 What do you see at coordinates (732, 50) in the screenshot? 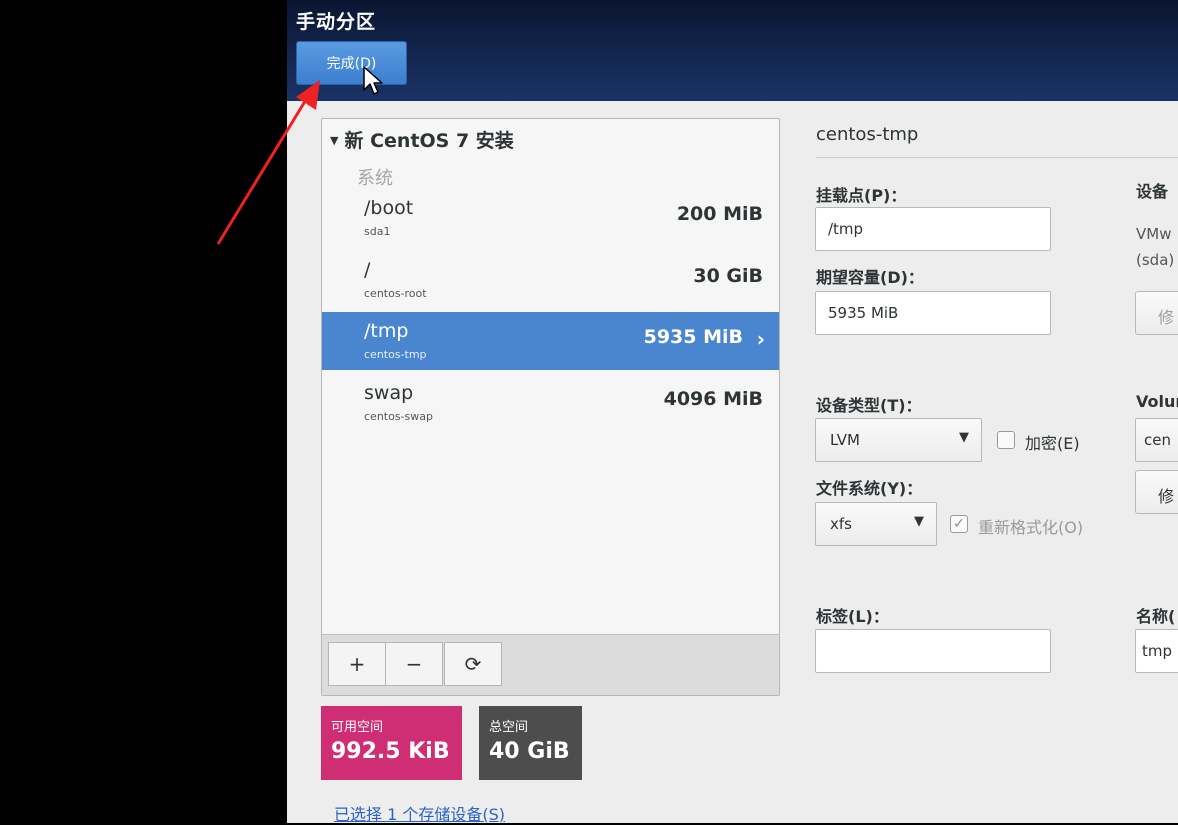
I see `header-bar: 手动分区 完成(D)` at bounding box center [732, 50].